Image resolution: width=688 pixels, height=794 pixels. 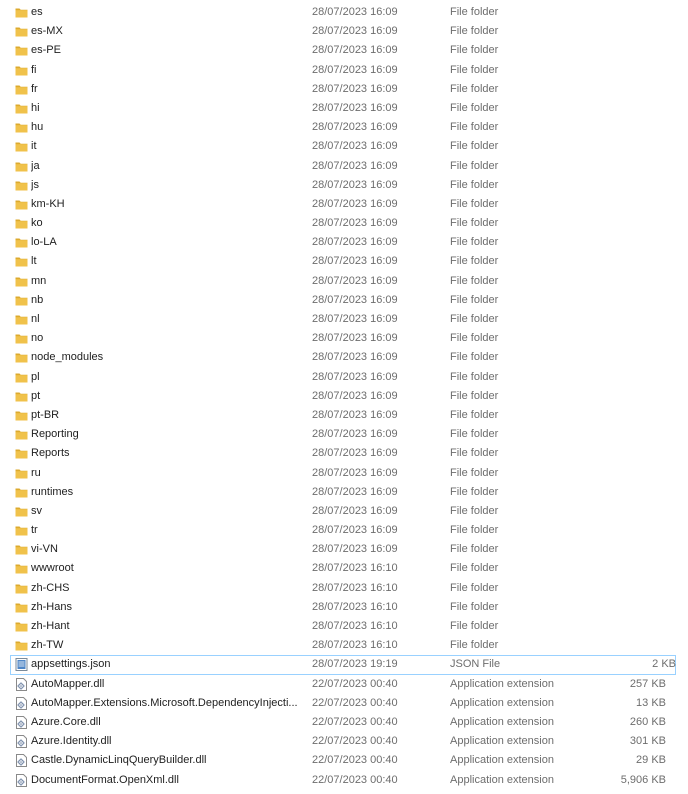 What do you see at coordinates (344, 89) in the screenshot?
I see `file-row: fr 28/07/2023 16:09 File folder` at bounding box center [344, 89].